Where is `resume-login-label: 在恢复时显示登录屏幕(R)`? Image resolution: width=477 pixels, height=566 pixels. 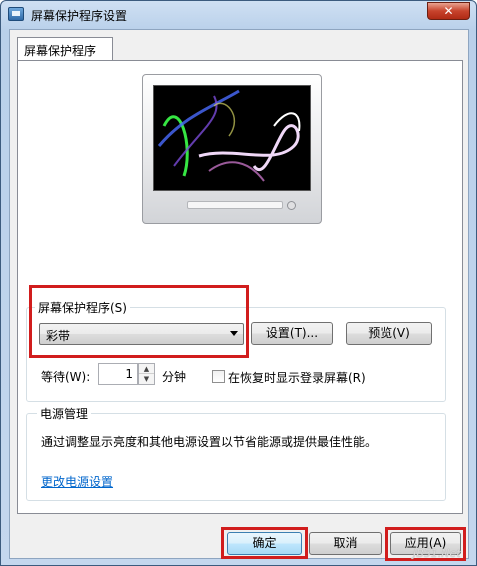 resume-login-label: 在恢复时显示登录屏幕(R) is located at coordinates (297, 377).